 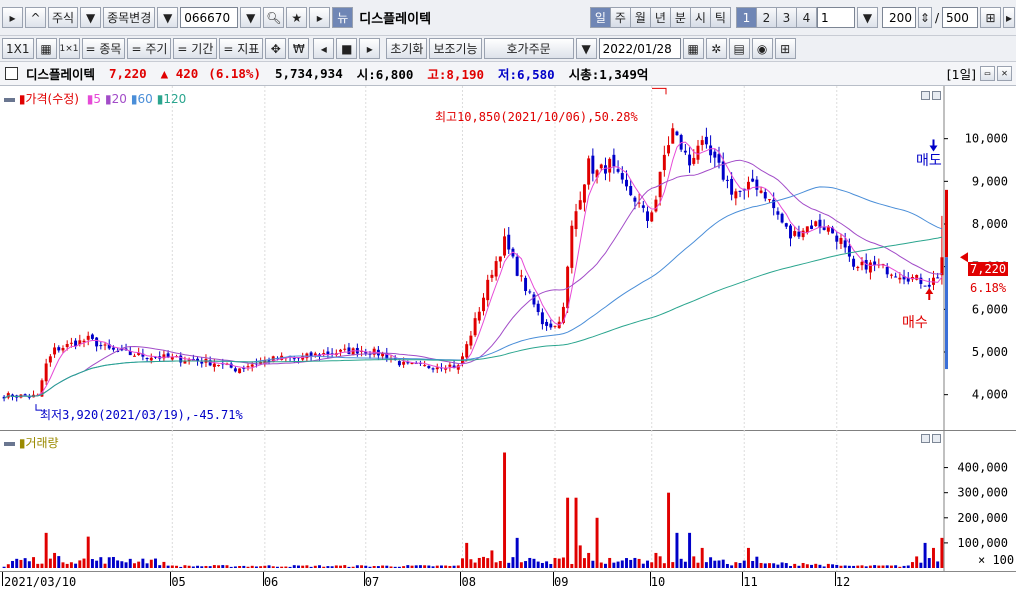 What do you see at coordinates (12, 17) in the screenshot?
I see `menu-icon: ▸` at bounding box center [12, 17].